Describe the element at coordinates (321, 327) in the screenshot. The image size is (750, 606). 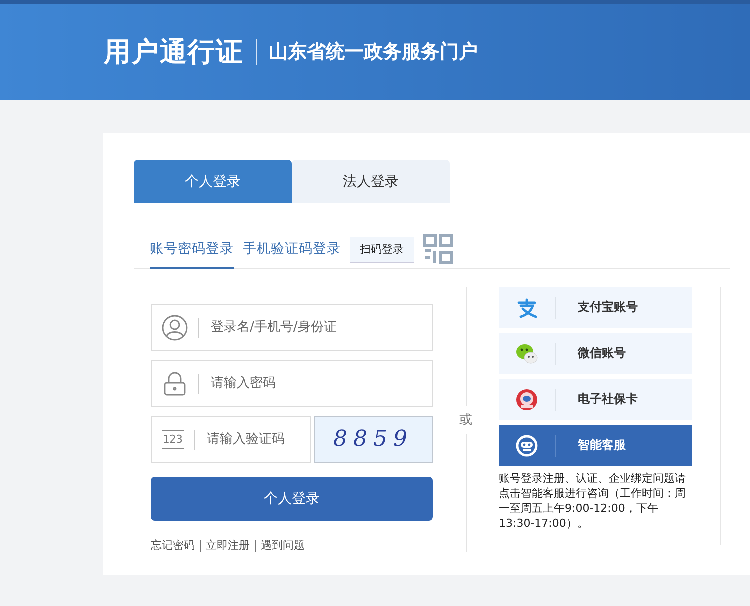
I see `username-input: 登录名/手机号/身份证` at that location.